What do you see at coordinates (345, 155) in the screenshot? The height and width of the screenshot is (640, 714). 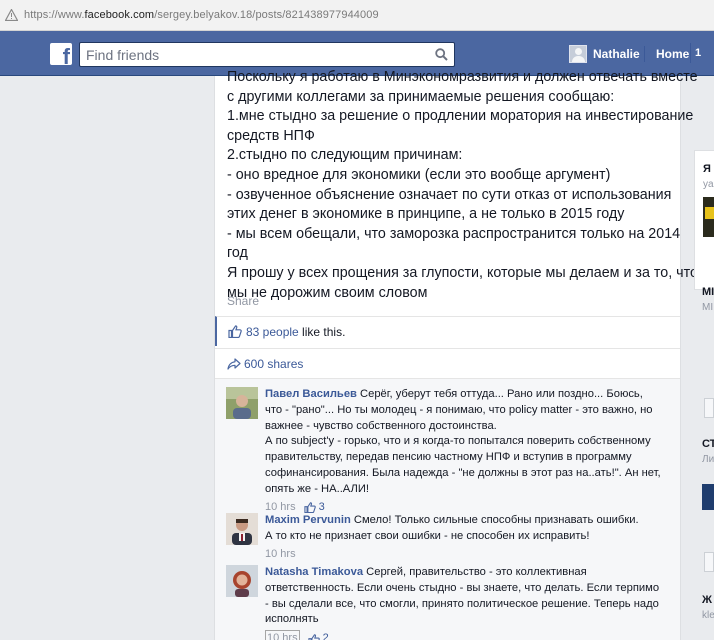 I see `post-line: 2.стыдно по следующим причинам:` at bounding box center [345, 155].